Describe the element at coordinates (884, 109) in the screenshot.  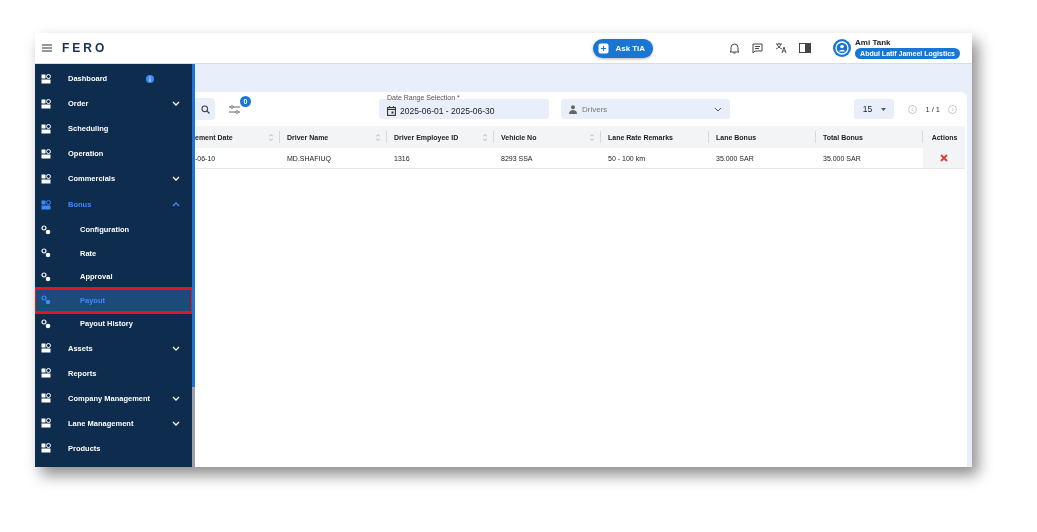
I see `caret-icon` at that location.